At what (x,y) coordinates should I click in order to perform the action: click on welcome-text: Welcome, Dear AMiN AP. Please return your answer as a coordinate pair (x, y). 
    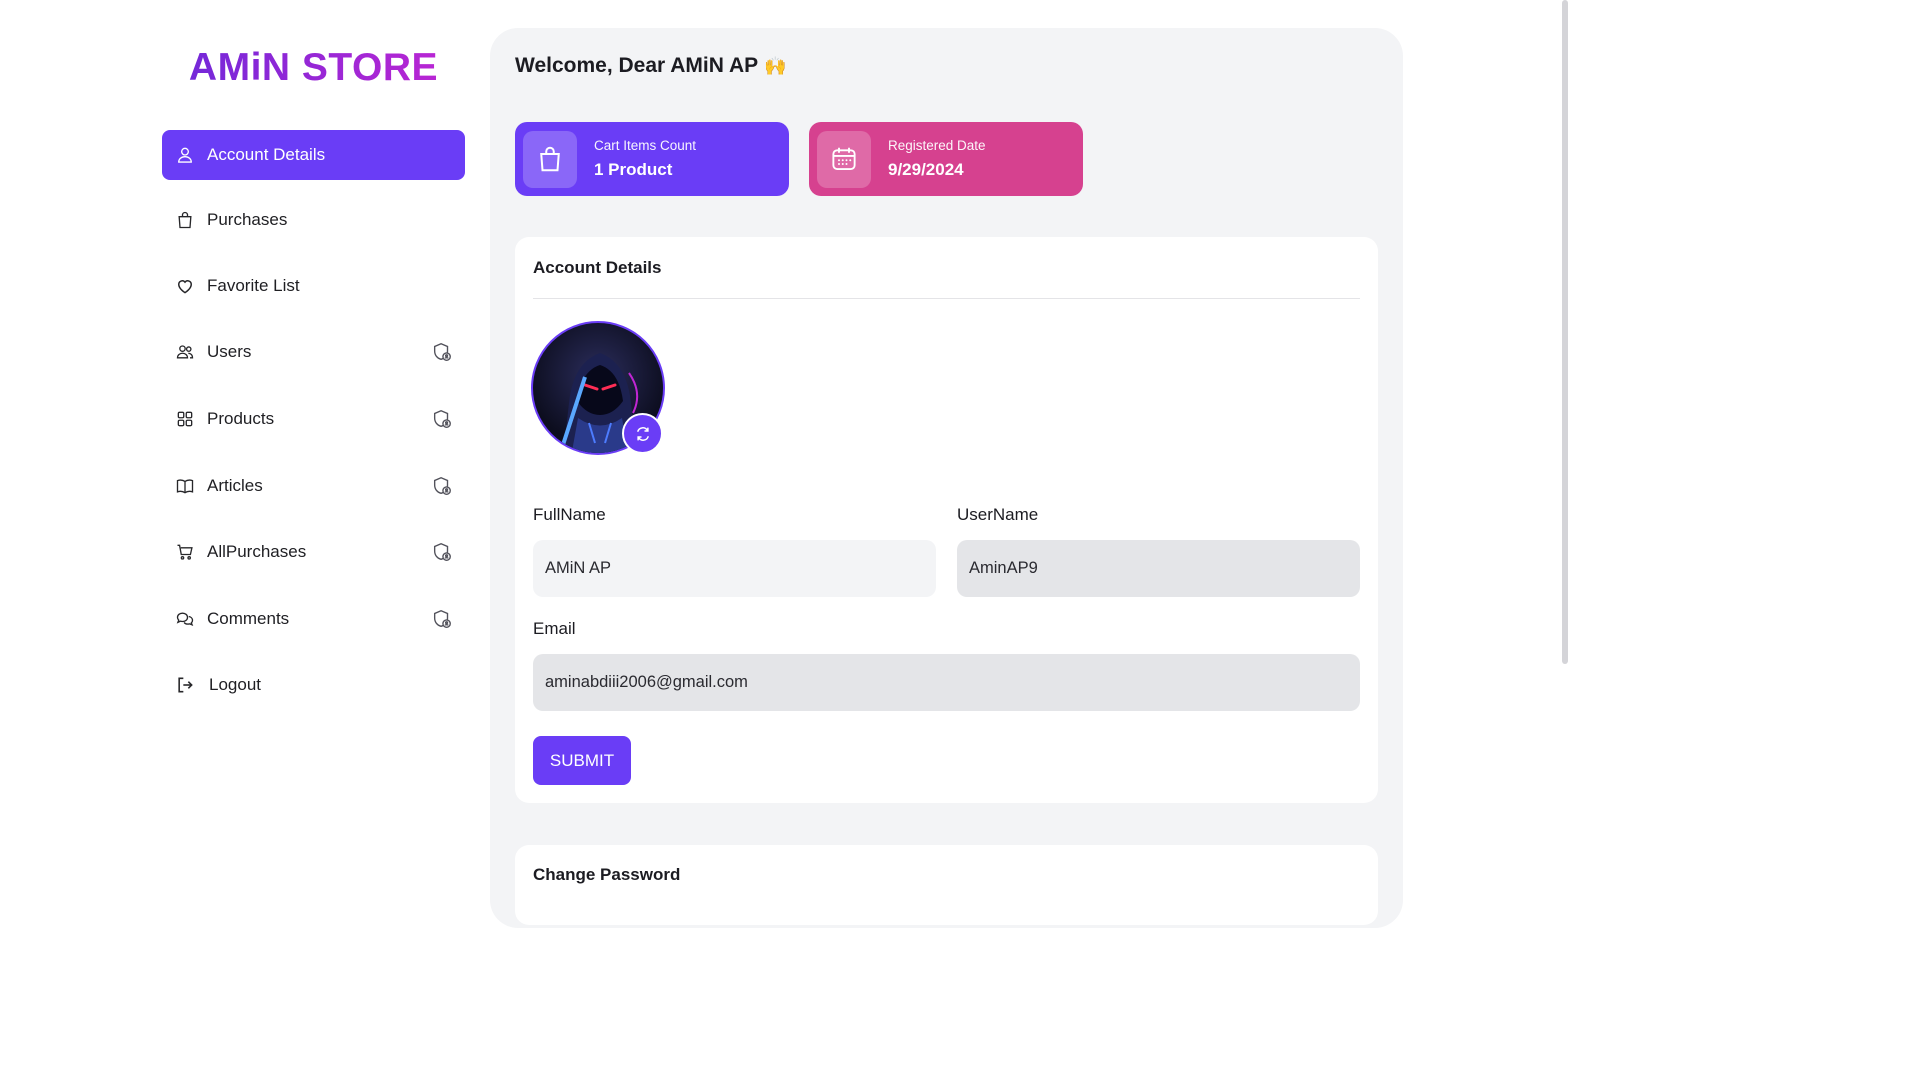
    Looking at the image, I should click on (637, 65).